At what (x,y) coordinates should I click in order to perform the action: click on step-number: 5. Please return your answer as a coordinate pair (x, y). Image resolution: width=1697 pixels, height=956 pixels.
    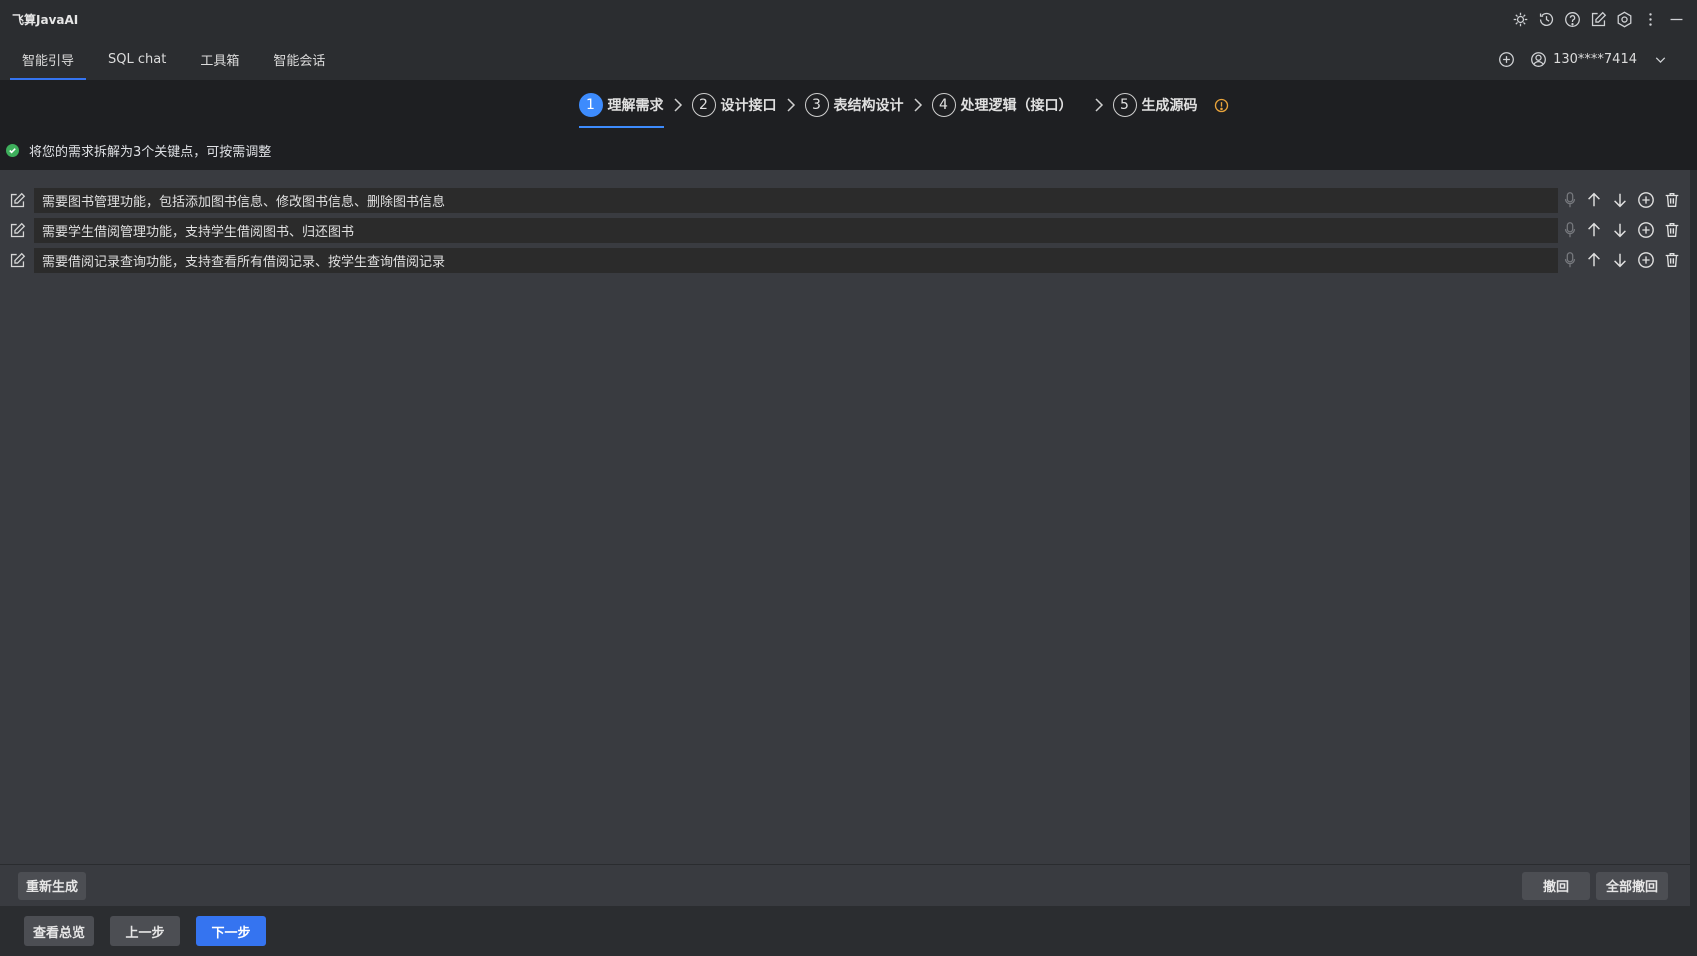
    Looking at the image, I should click on (1124, 105).